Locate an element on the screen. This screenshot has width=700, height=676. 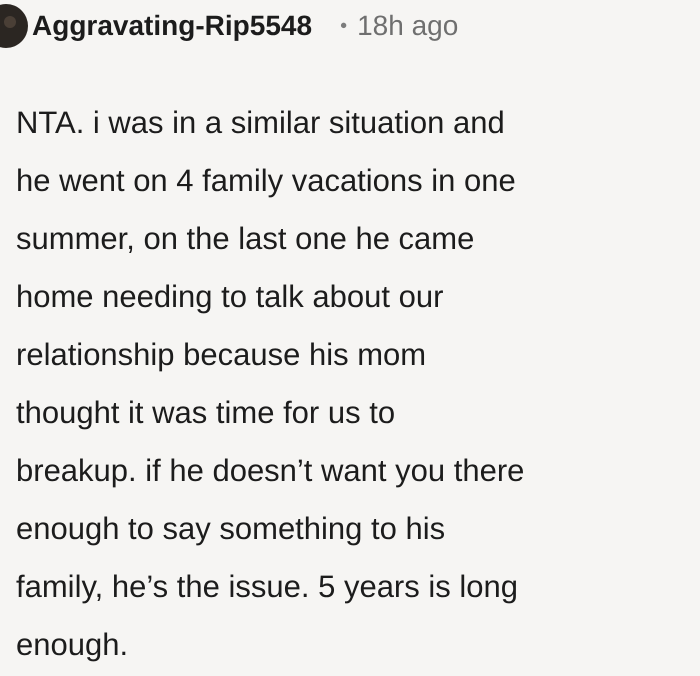
username: Aggravating-Rip5548 is located at coordinates (172, 26).